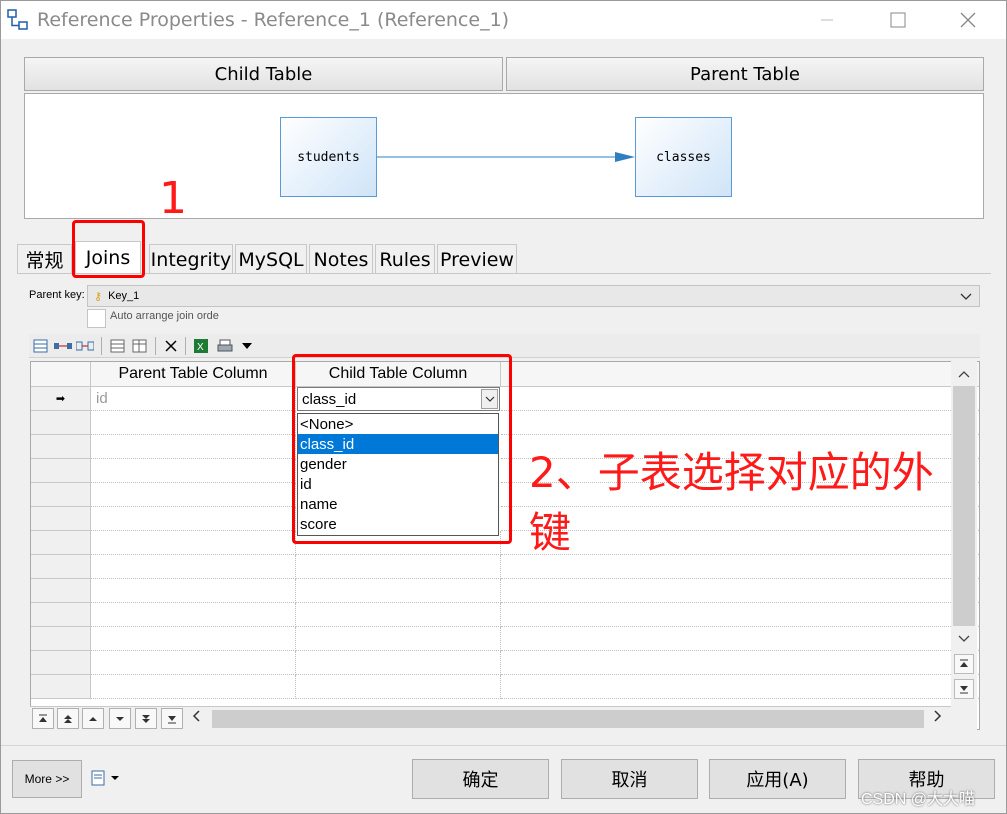 The height and width of the screenshot is (814, 1007). I want to click on parent-key-label: Parent key:, so click(57, 295).